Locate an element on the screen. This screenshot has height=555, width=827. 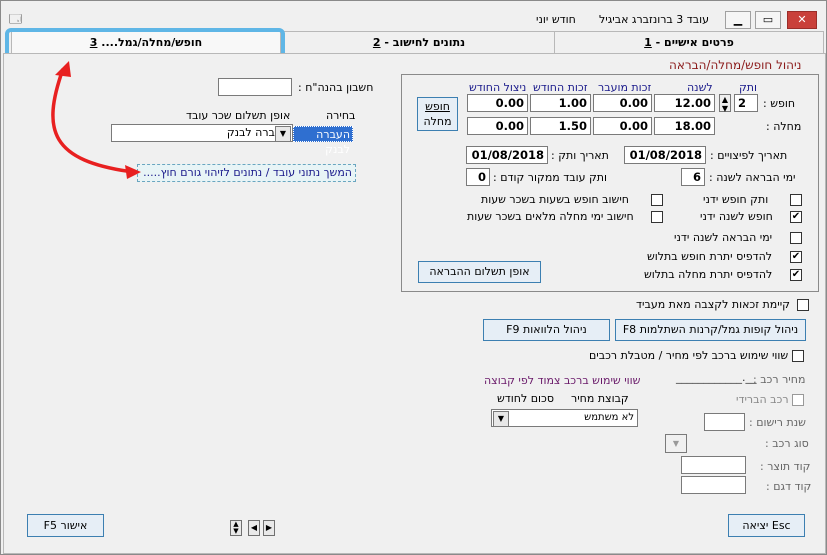
next-arrow-icon: ▶ is located at coordinates (269, 528).